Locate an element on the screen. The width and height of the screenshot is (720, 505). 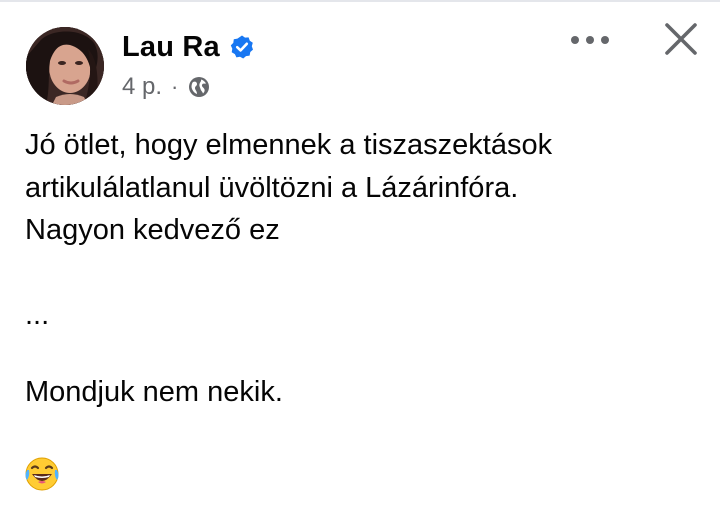
avatar-image is located at coordinates (65, 66).